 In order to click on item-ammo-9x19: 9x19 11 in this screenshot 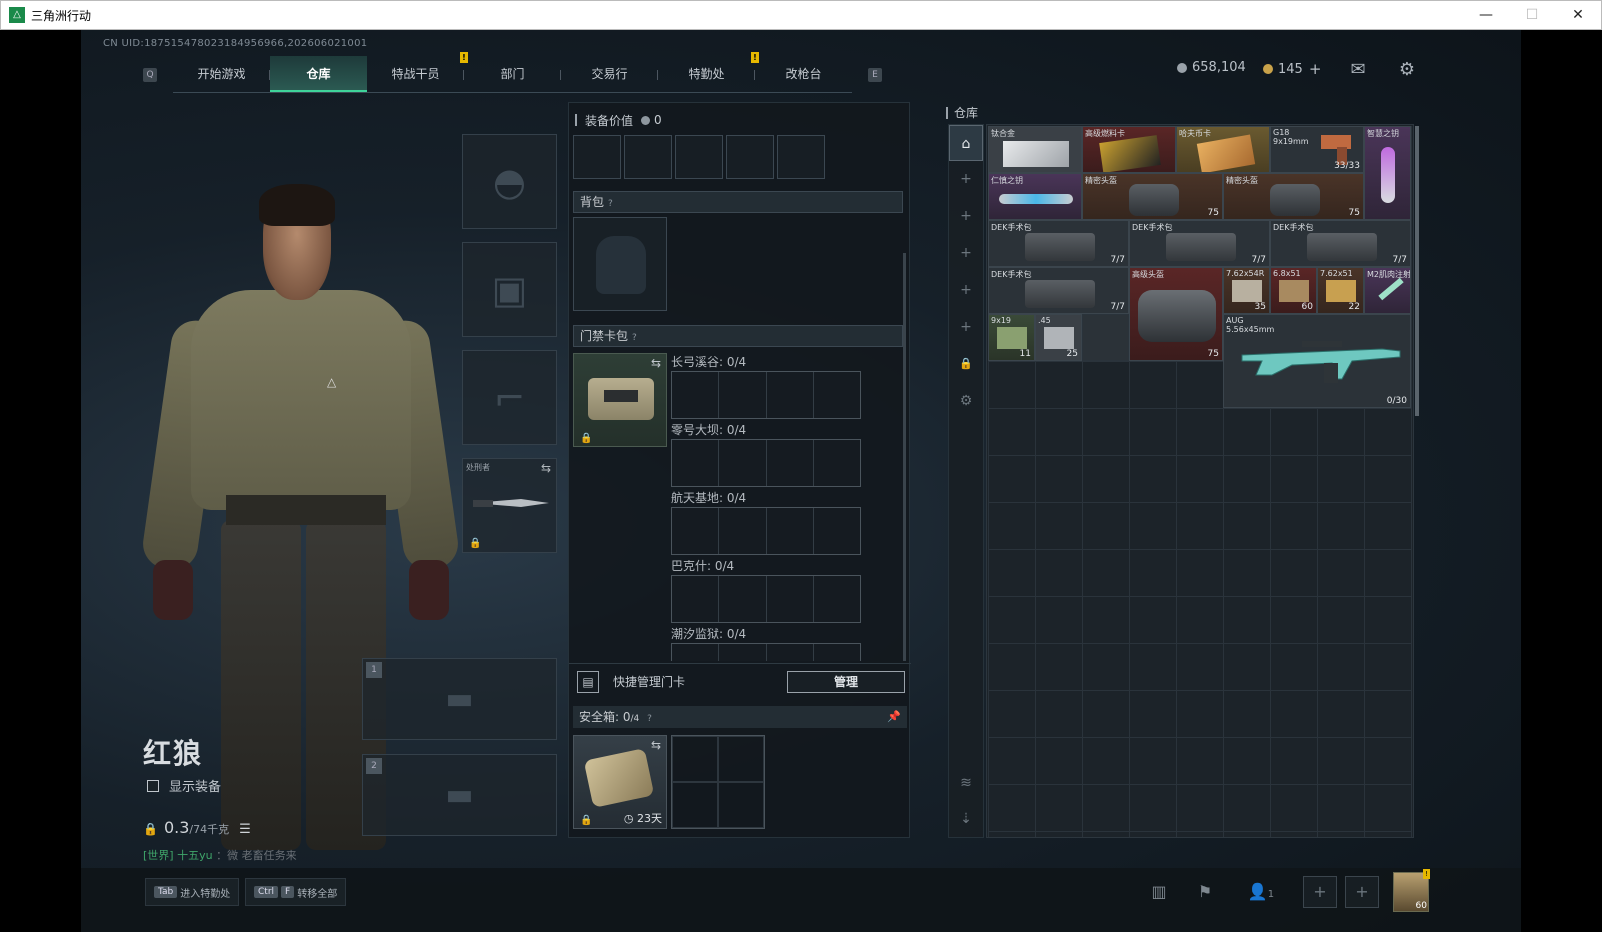, I will do `click(1011, 337)`.